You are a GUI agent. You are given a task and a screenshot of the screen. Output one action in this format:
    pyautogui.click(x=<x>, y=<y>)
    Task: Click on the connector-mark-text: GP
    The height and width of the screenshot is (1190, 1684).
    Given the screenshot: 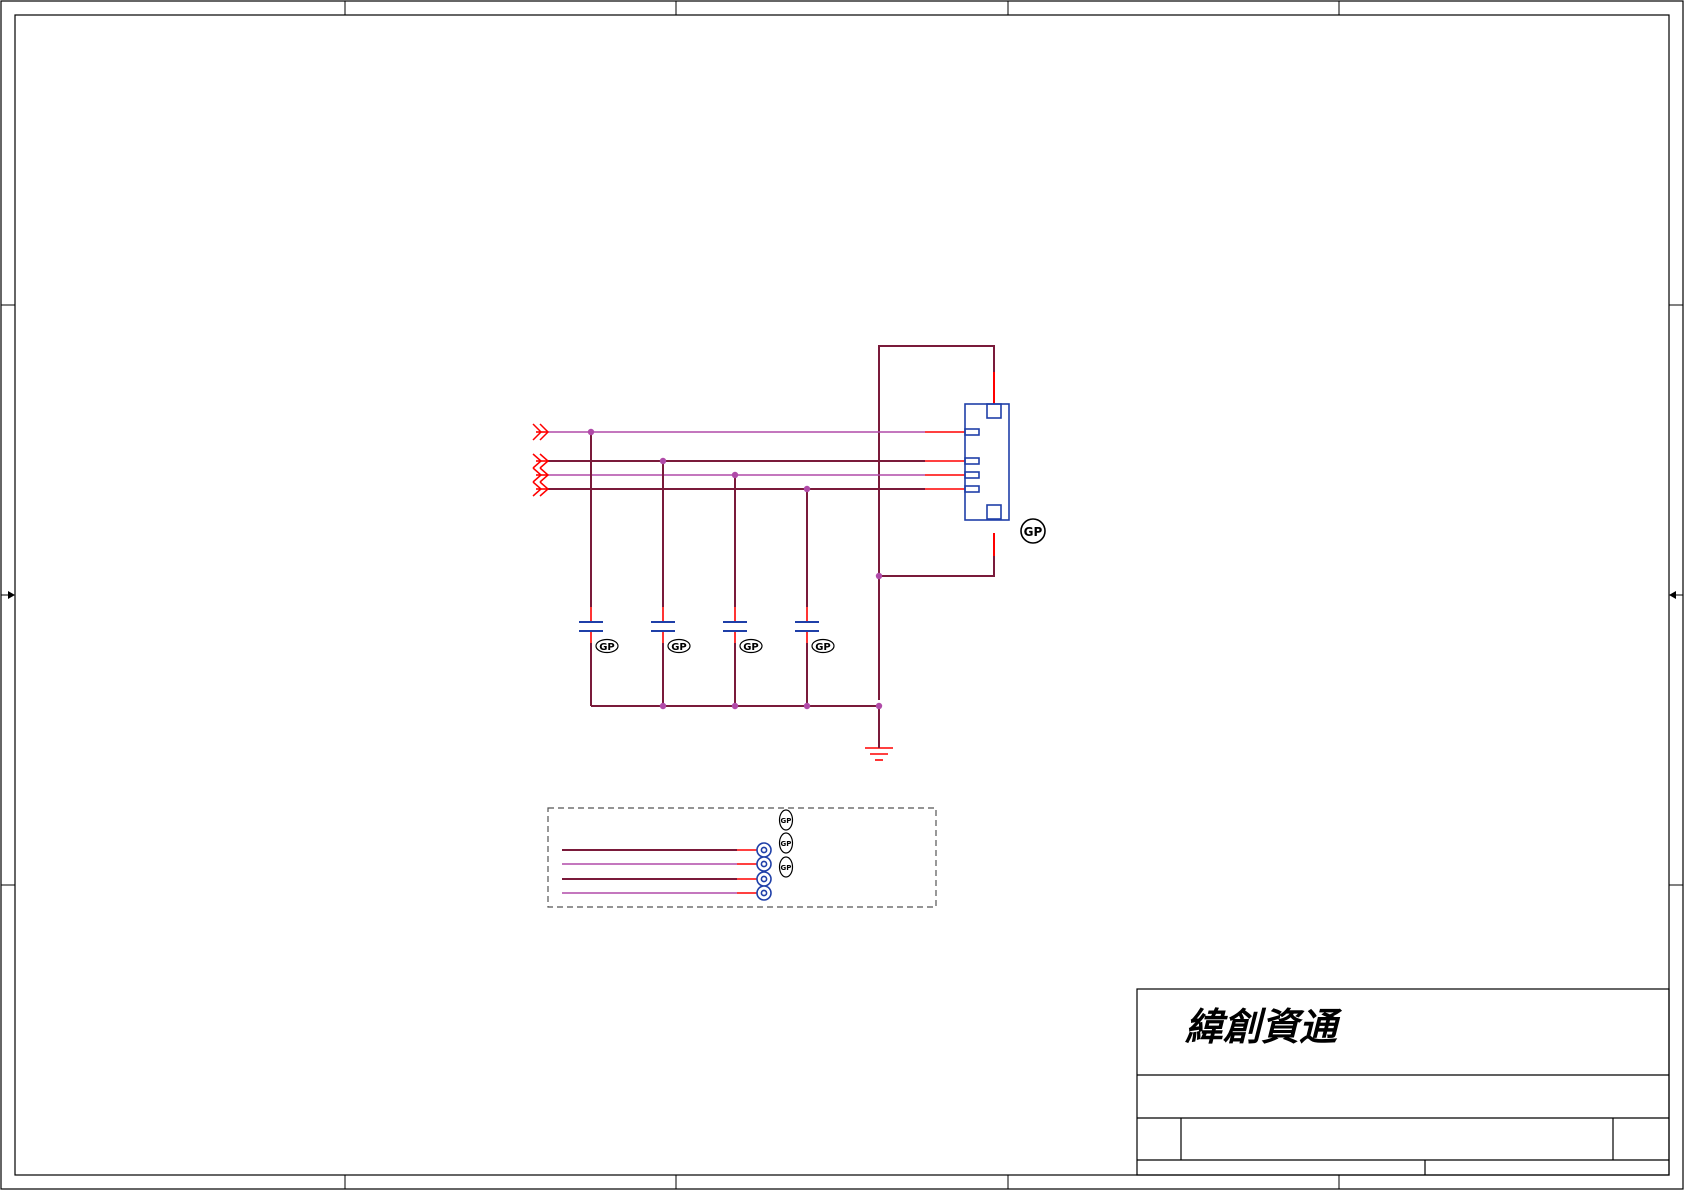 What is the action you would take?
    pyautogui.click(x=1033, y=532)
    